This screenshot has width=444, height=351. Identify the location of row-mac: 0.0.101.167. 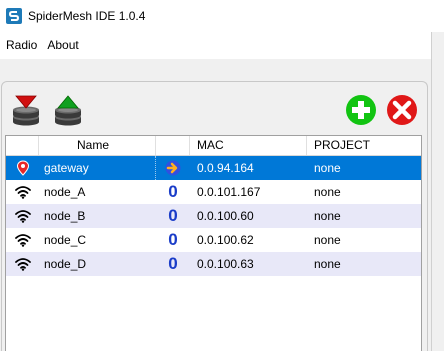
(229, 192).